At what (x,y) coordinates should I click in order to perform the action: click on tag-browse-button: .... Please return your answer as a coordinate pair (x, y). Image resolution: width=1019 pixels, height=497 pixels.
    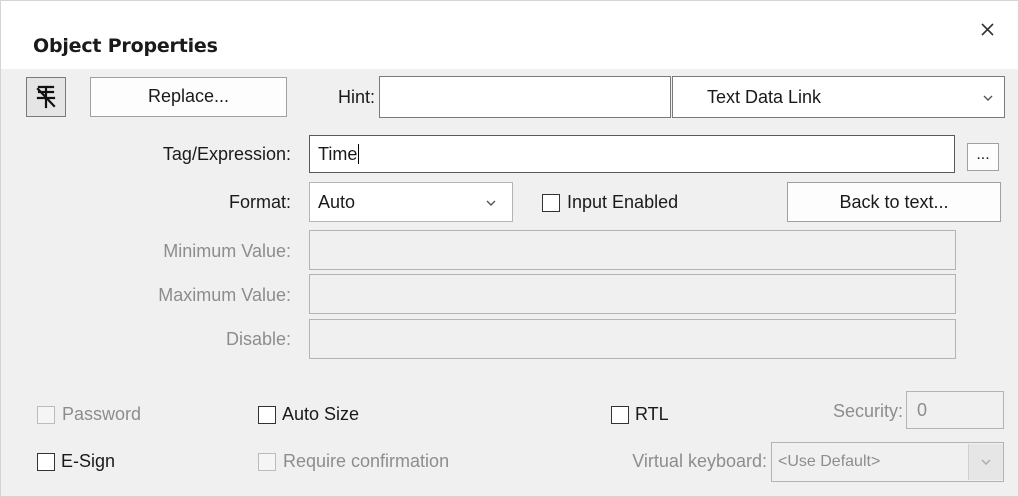
    Looking at the image, I should click on (983, 157).